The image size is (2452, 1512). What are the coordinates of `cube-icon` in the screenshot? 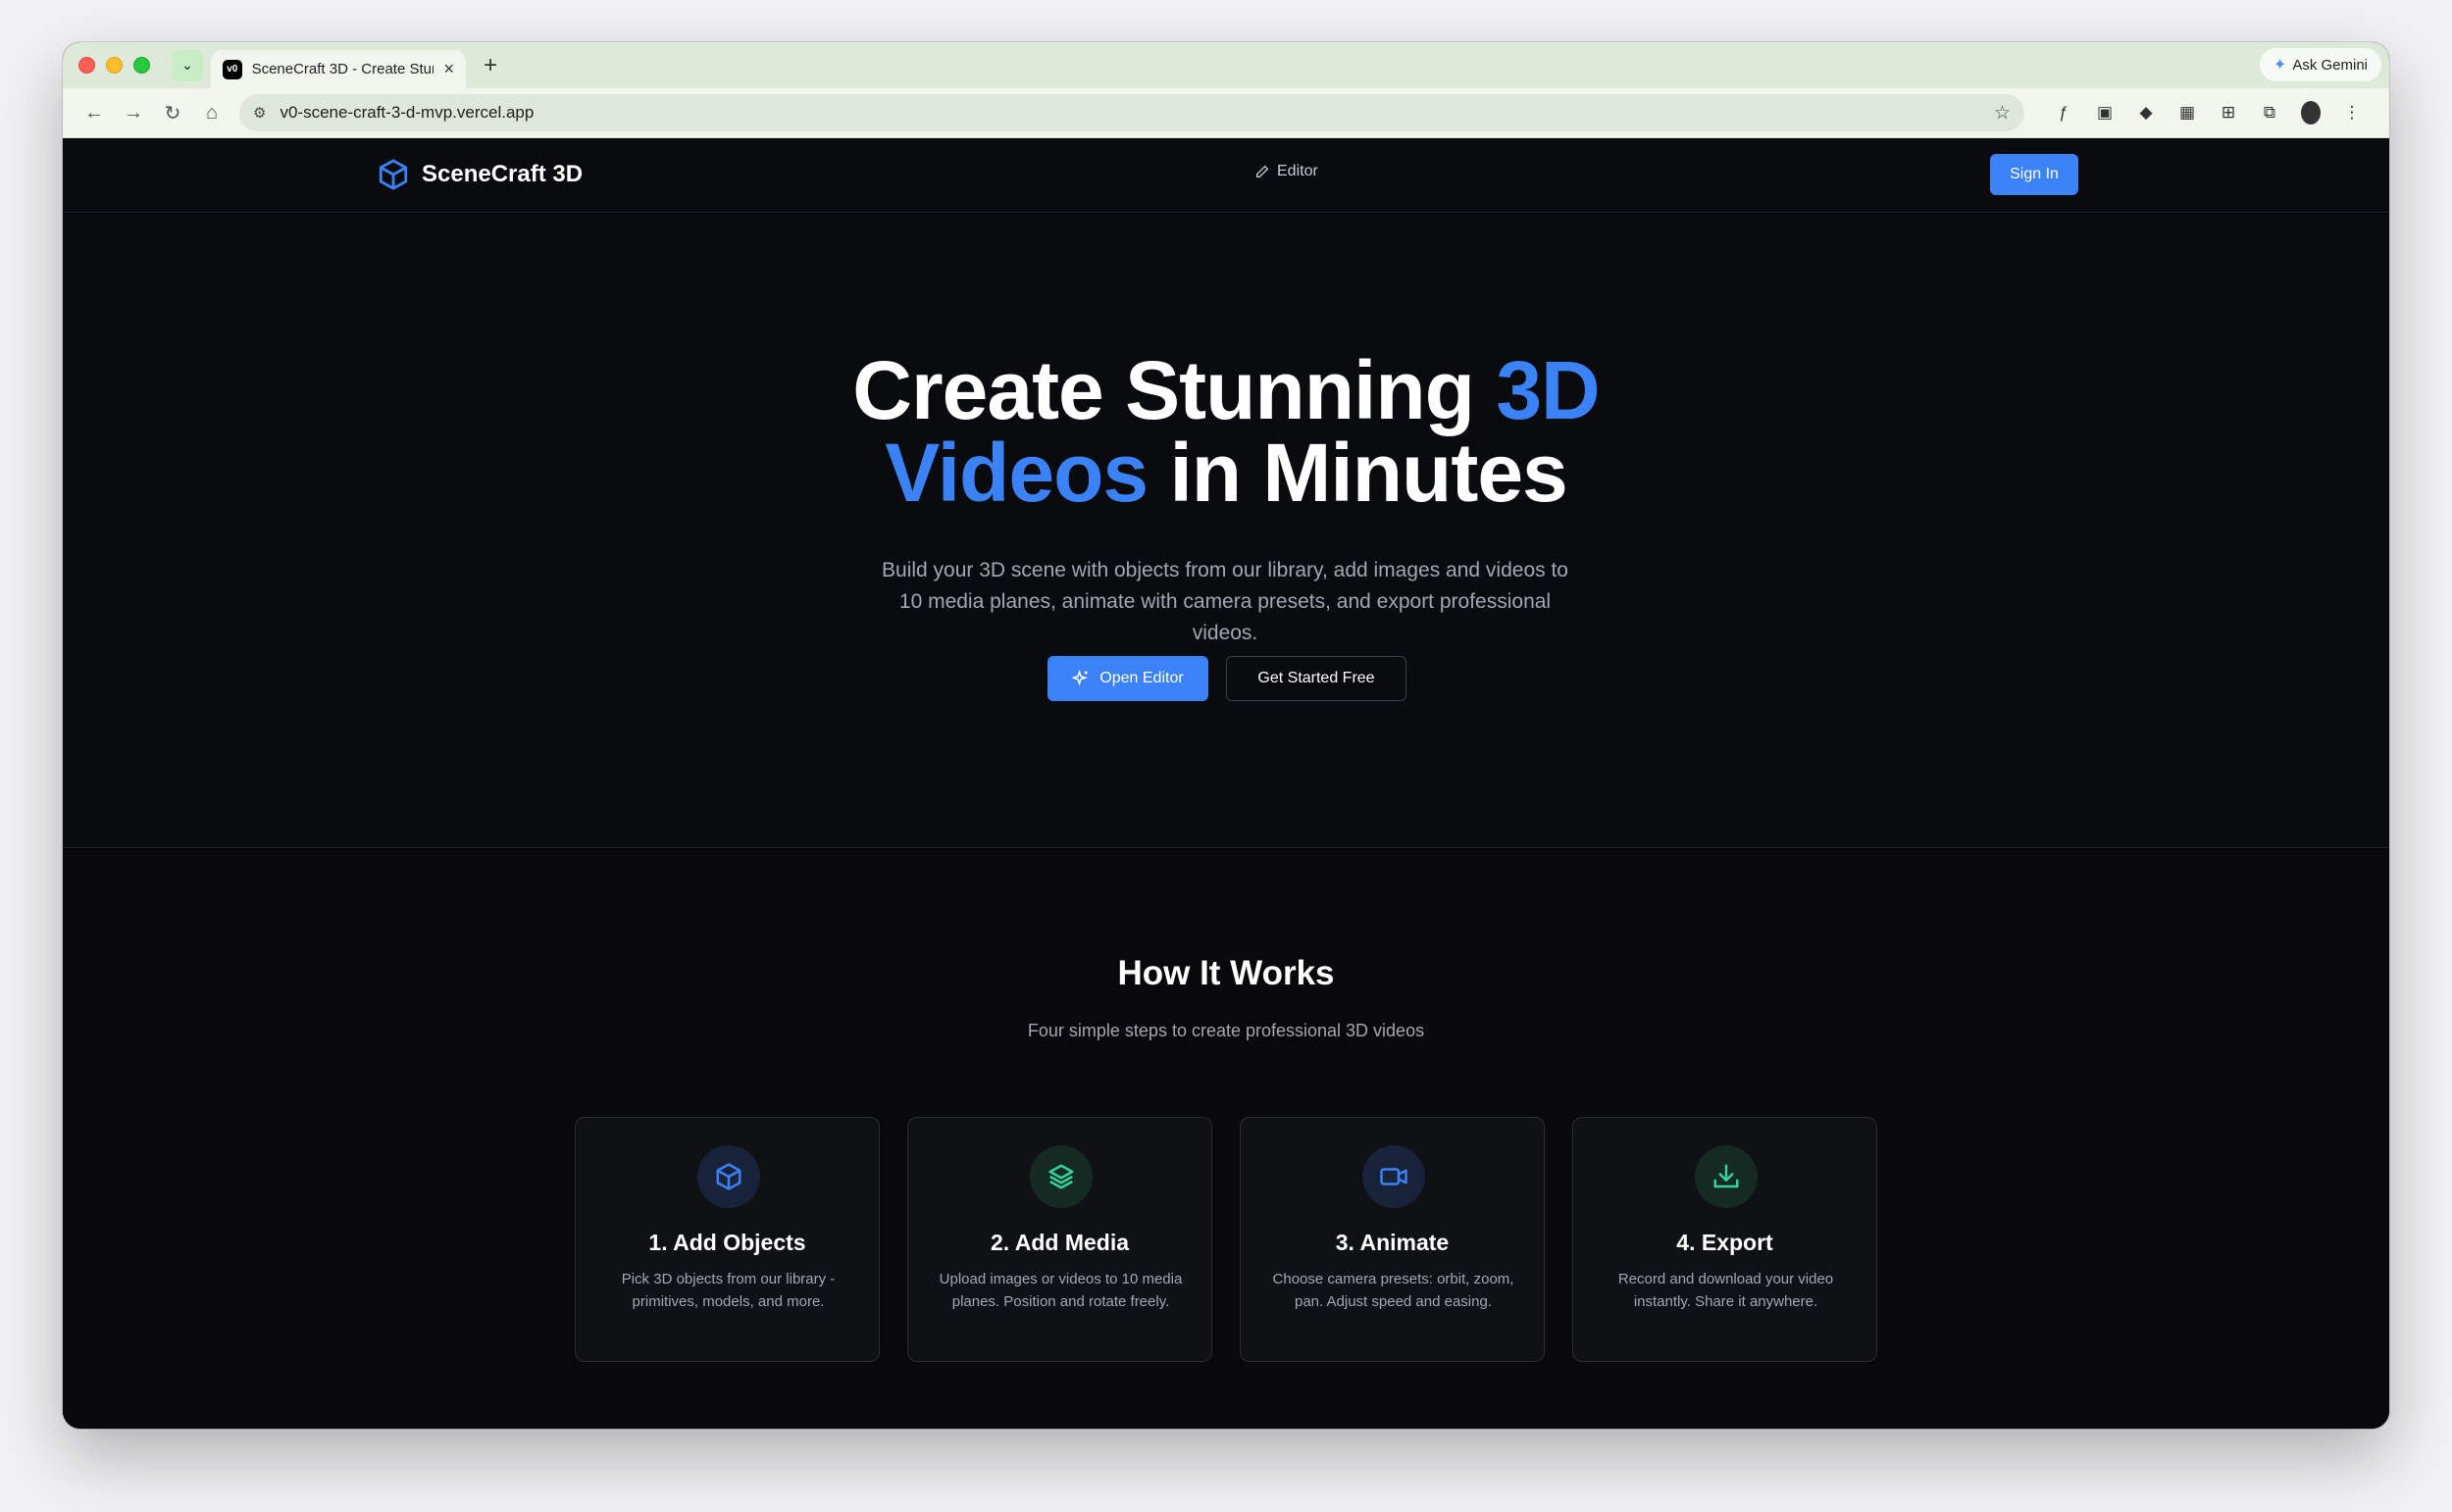 It's located at (728, 1176).